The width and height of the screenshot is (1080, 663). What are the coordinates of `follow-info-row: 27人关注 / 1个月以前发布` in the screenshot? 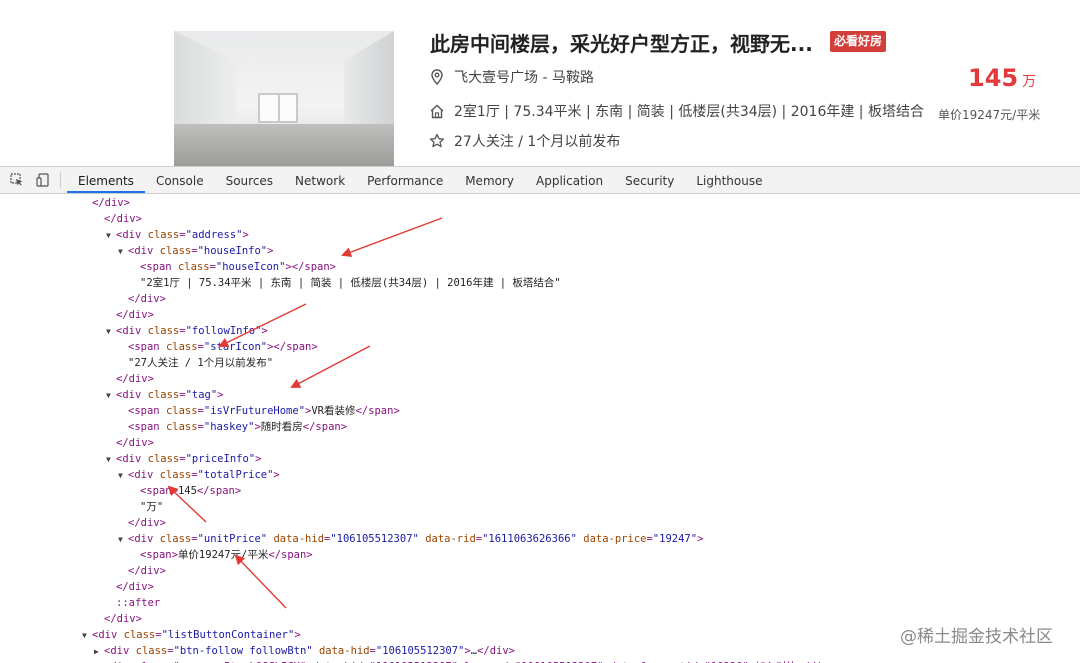 It's located at (524, 141).